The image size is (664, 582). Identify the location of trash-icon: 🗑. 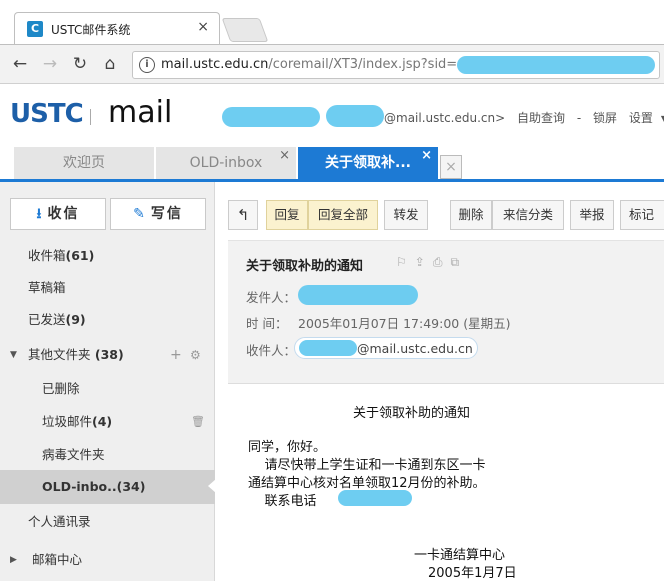
(198, 422).